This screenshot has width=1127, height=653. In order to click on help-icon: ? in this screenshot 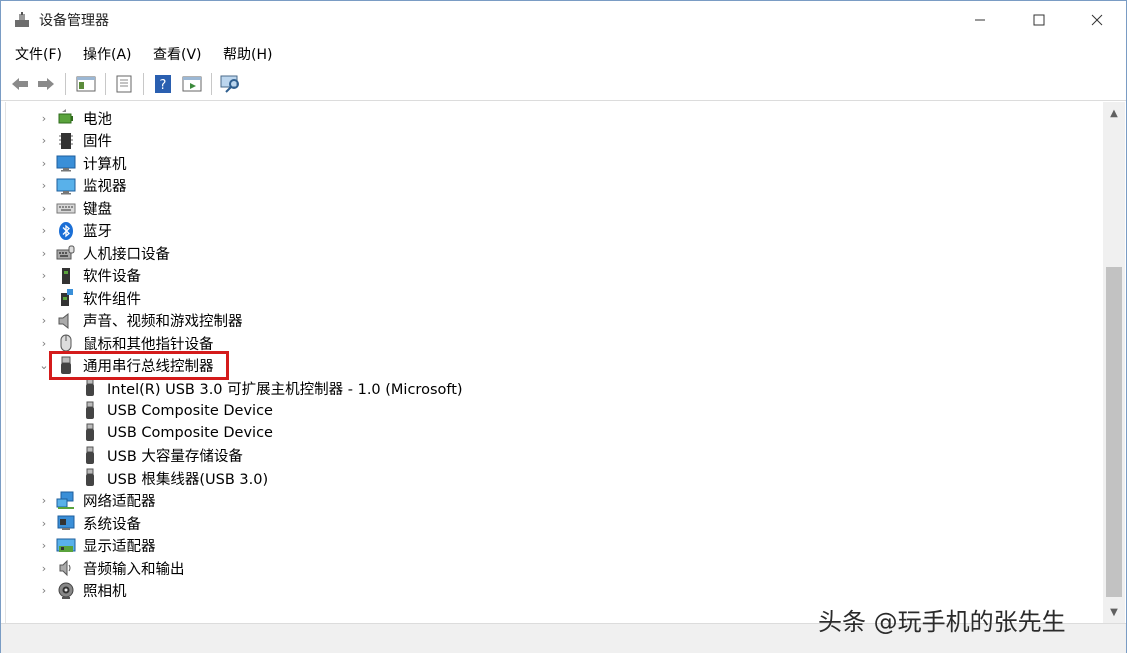, I will do `click(163, 84)`.